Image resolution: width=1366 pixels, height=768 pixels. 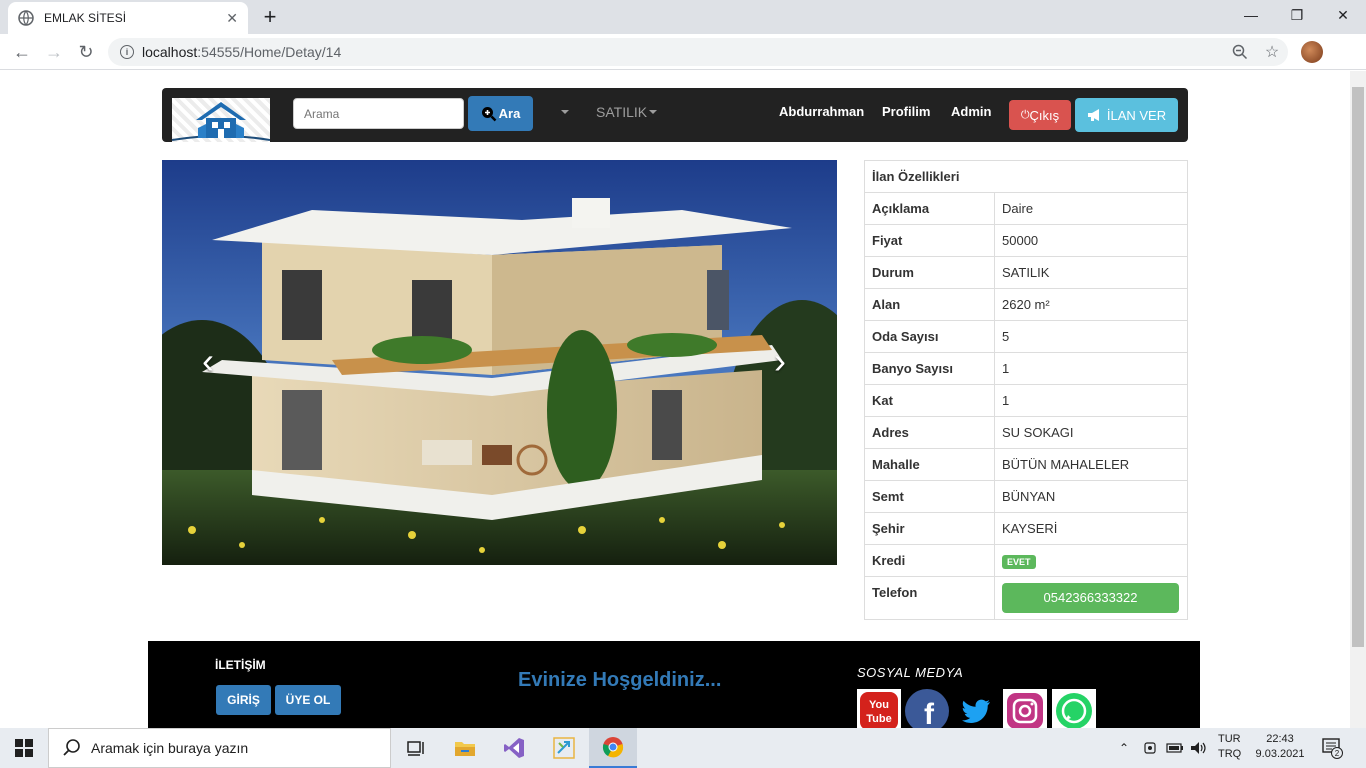 What do you see at coordinates (1091, 528) in the screenshot?
I see `prop-value: KAYSERİ` at bounding box center [1091, 528].